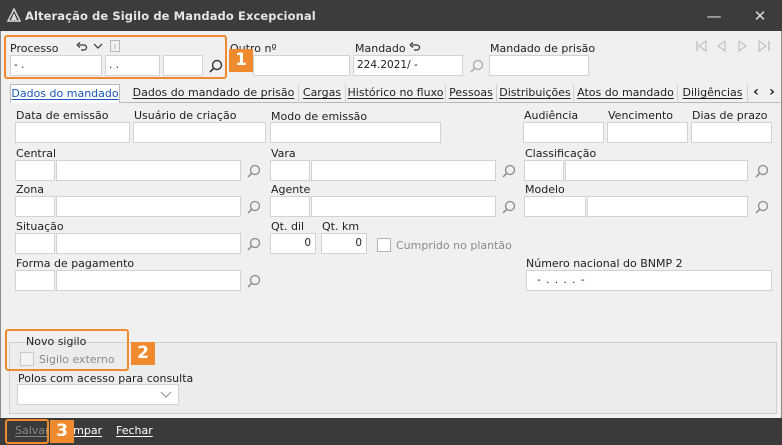 This screenshot has height=445, width=782. What do you see at coordinates (415, 46) in the screenshot?
I see `mandado-undo-icon` at bounding box center [415, 46].